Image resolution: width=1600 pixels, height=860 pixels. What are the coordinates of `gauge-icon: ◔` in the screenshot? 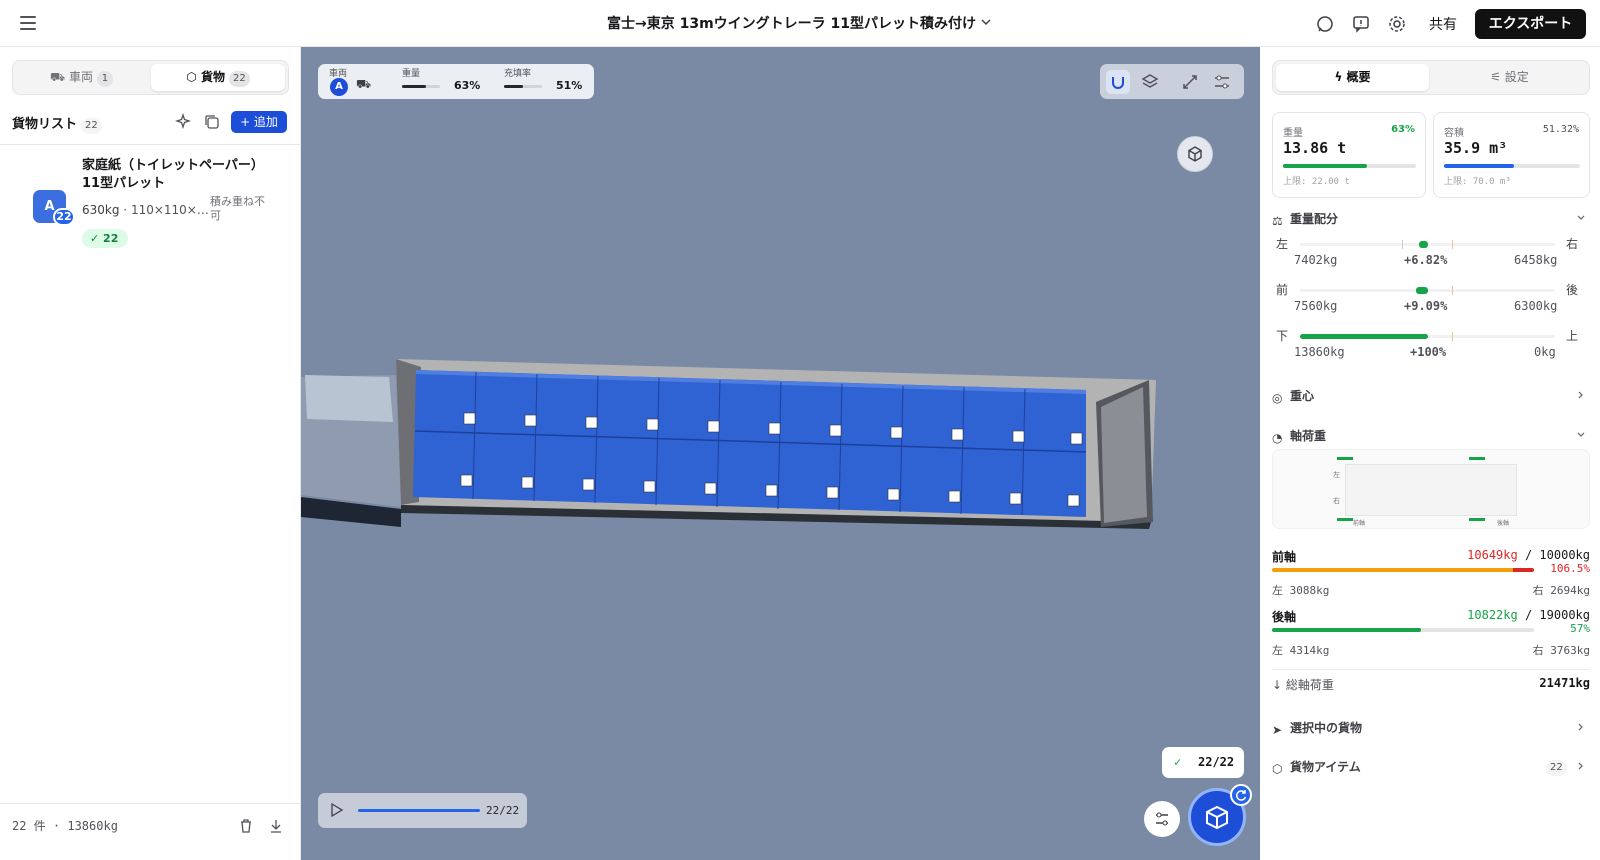 It's located at (1277, 438).